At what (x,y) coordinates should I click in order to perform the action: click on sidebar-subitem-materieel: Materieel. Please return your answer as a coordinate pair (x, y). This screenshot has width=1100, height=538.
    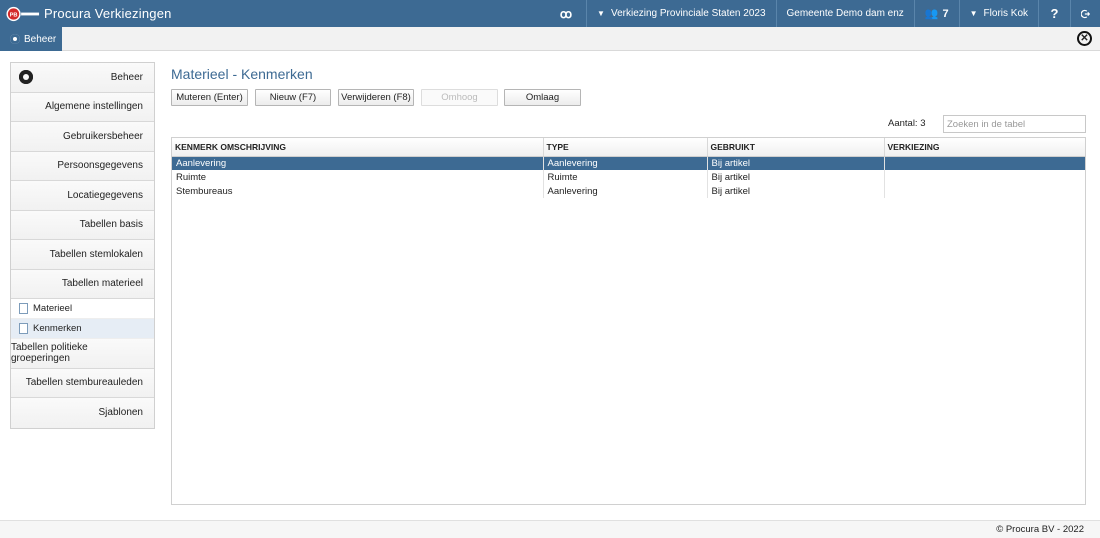
    Looking at the image, I should click on (82, 309).